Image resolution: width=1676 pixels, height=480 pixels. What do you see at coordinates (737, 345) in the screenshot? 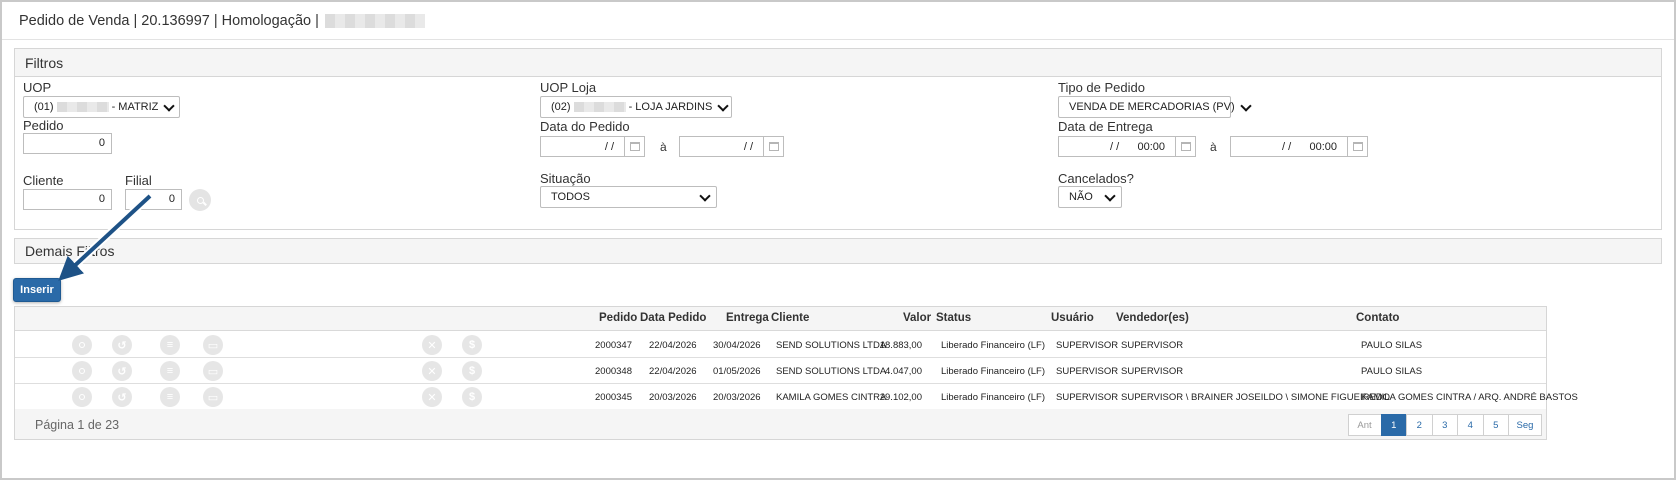
I see `cell-entrega: 30/04/2026` at bounding box center [737, 345].